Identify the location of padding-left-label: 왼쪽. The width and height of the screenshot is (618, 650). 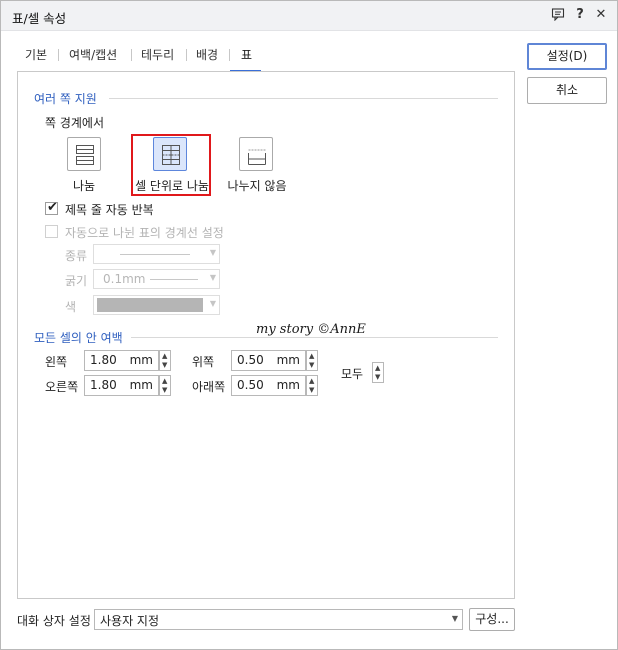
(56, 362).